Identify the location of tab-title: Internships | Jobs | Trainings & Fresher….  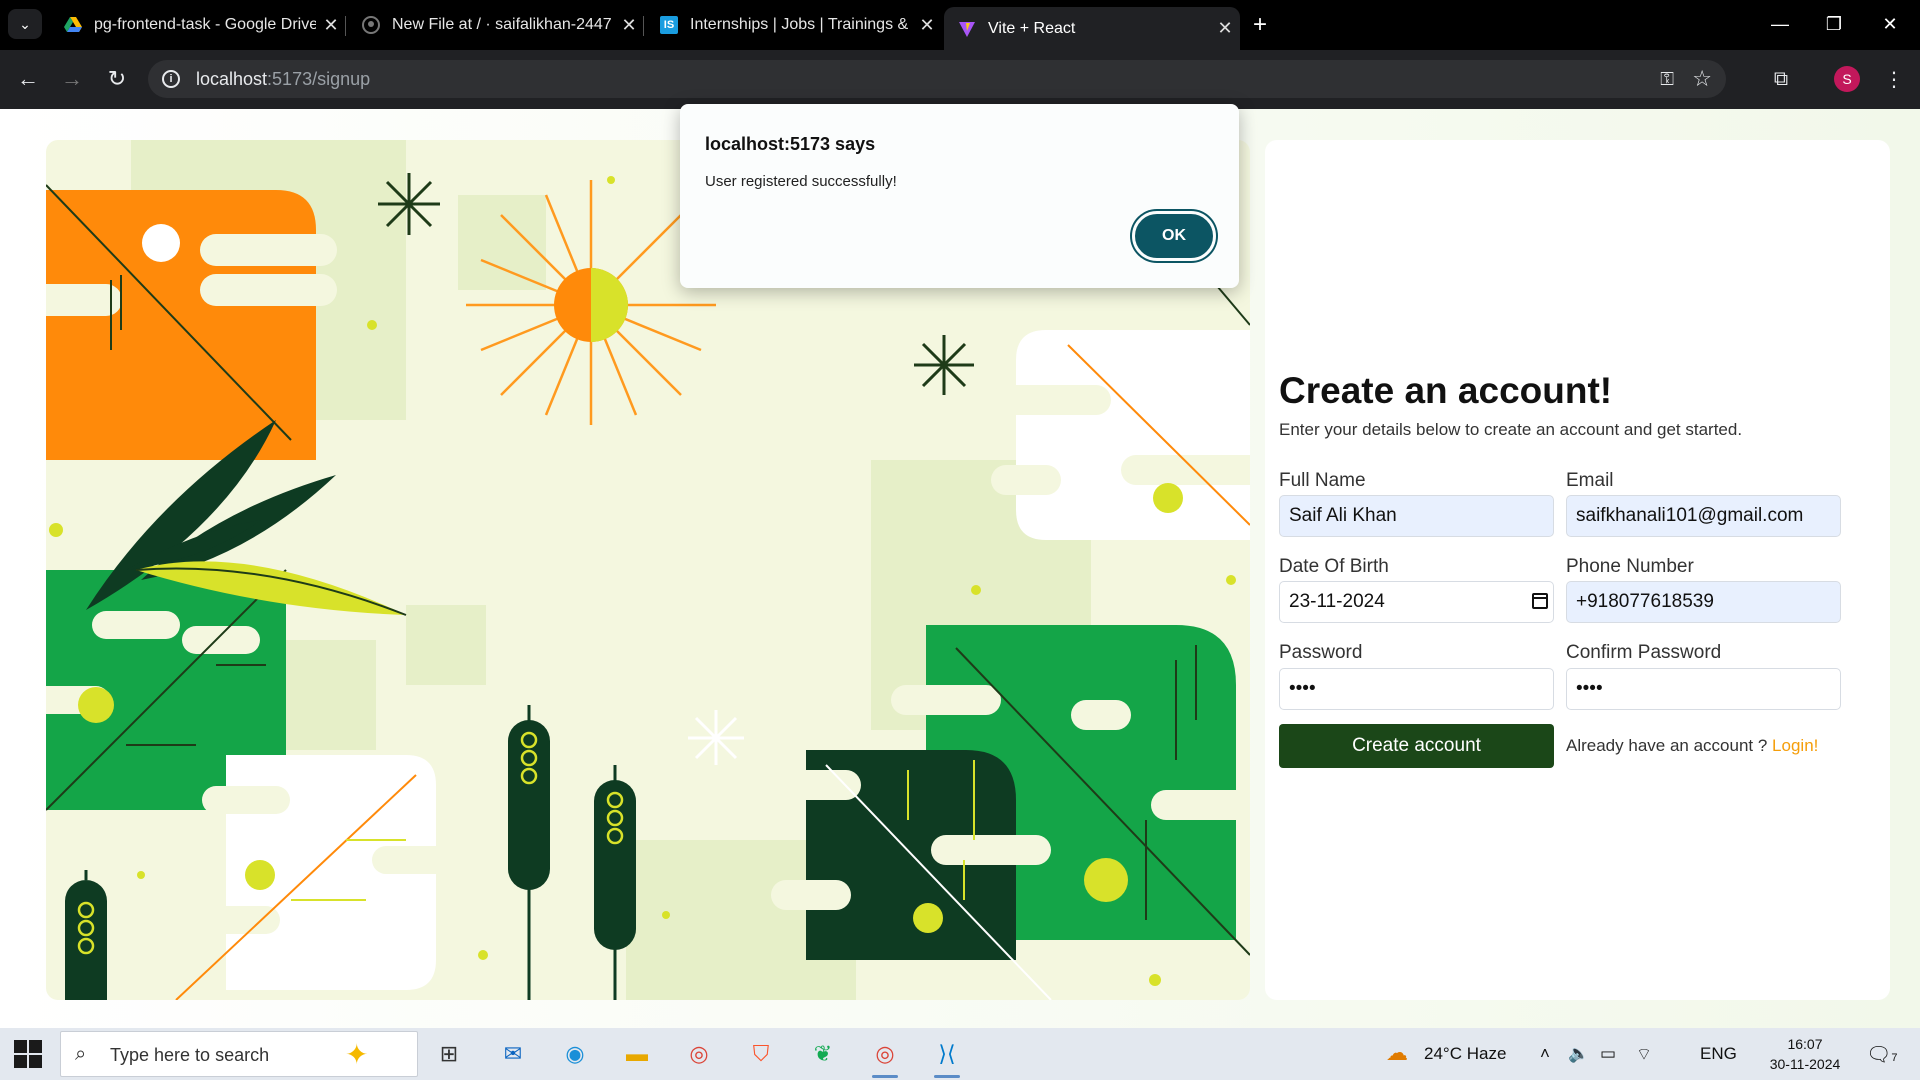
(801, 24).